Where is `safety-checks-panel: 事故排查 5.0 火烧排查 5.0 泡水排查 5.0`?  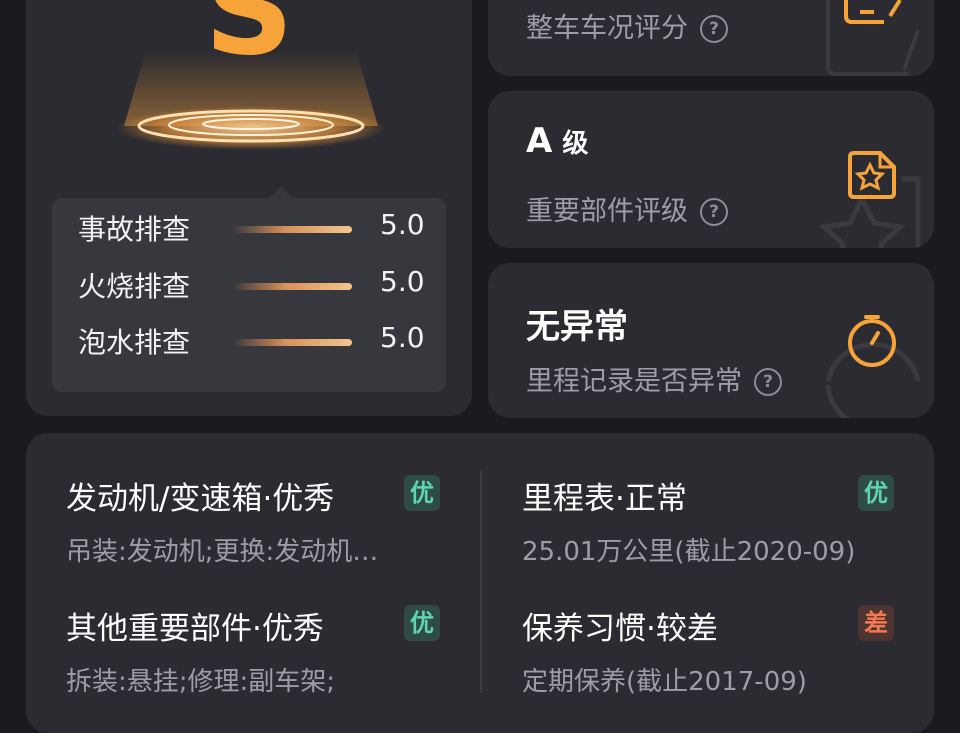
safety-checks-panel: 事故排查 5.0 火烧排查 5.0 泡水排查 5.0 is located at coordinates (249, 289).